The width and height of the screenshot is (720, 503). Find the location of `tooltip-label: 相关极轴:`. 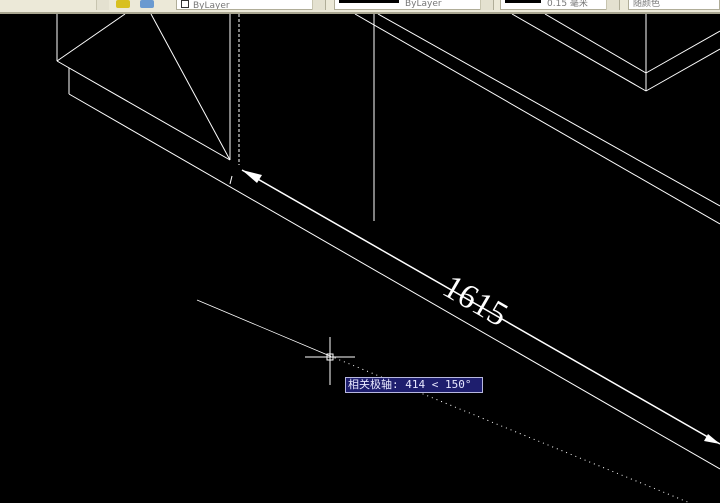

tooltip-label: 相关极轴: is located at coordinates (373, 384).